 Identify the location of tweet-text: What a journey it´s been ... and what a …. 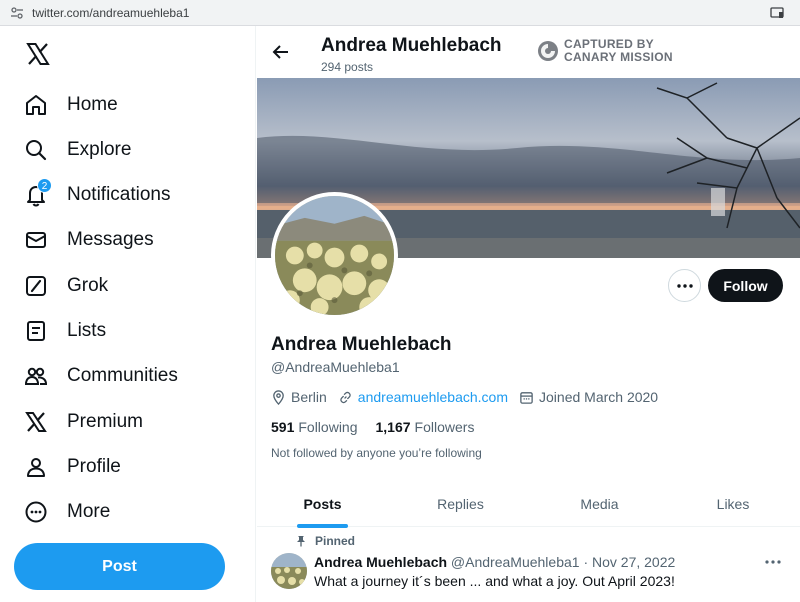
(494, 581).